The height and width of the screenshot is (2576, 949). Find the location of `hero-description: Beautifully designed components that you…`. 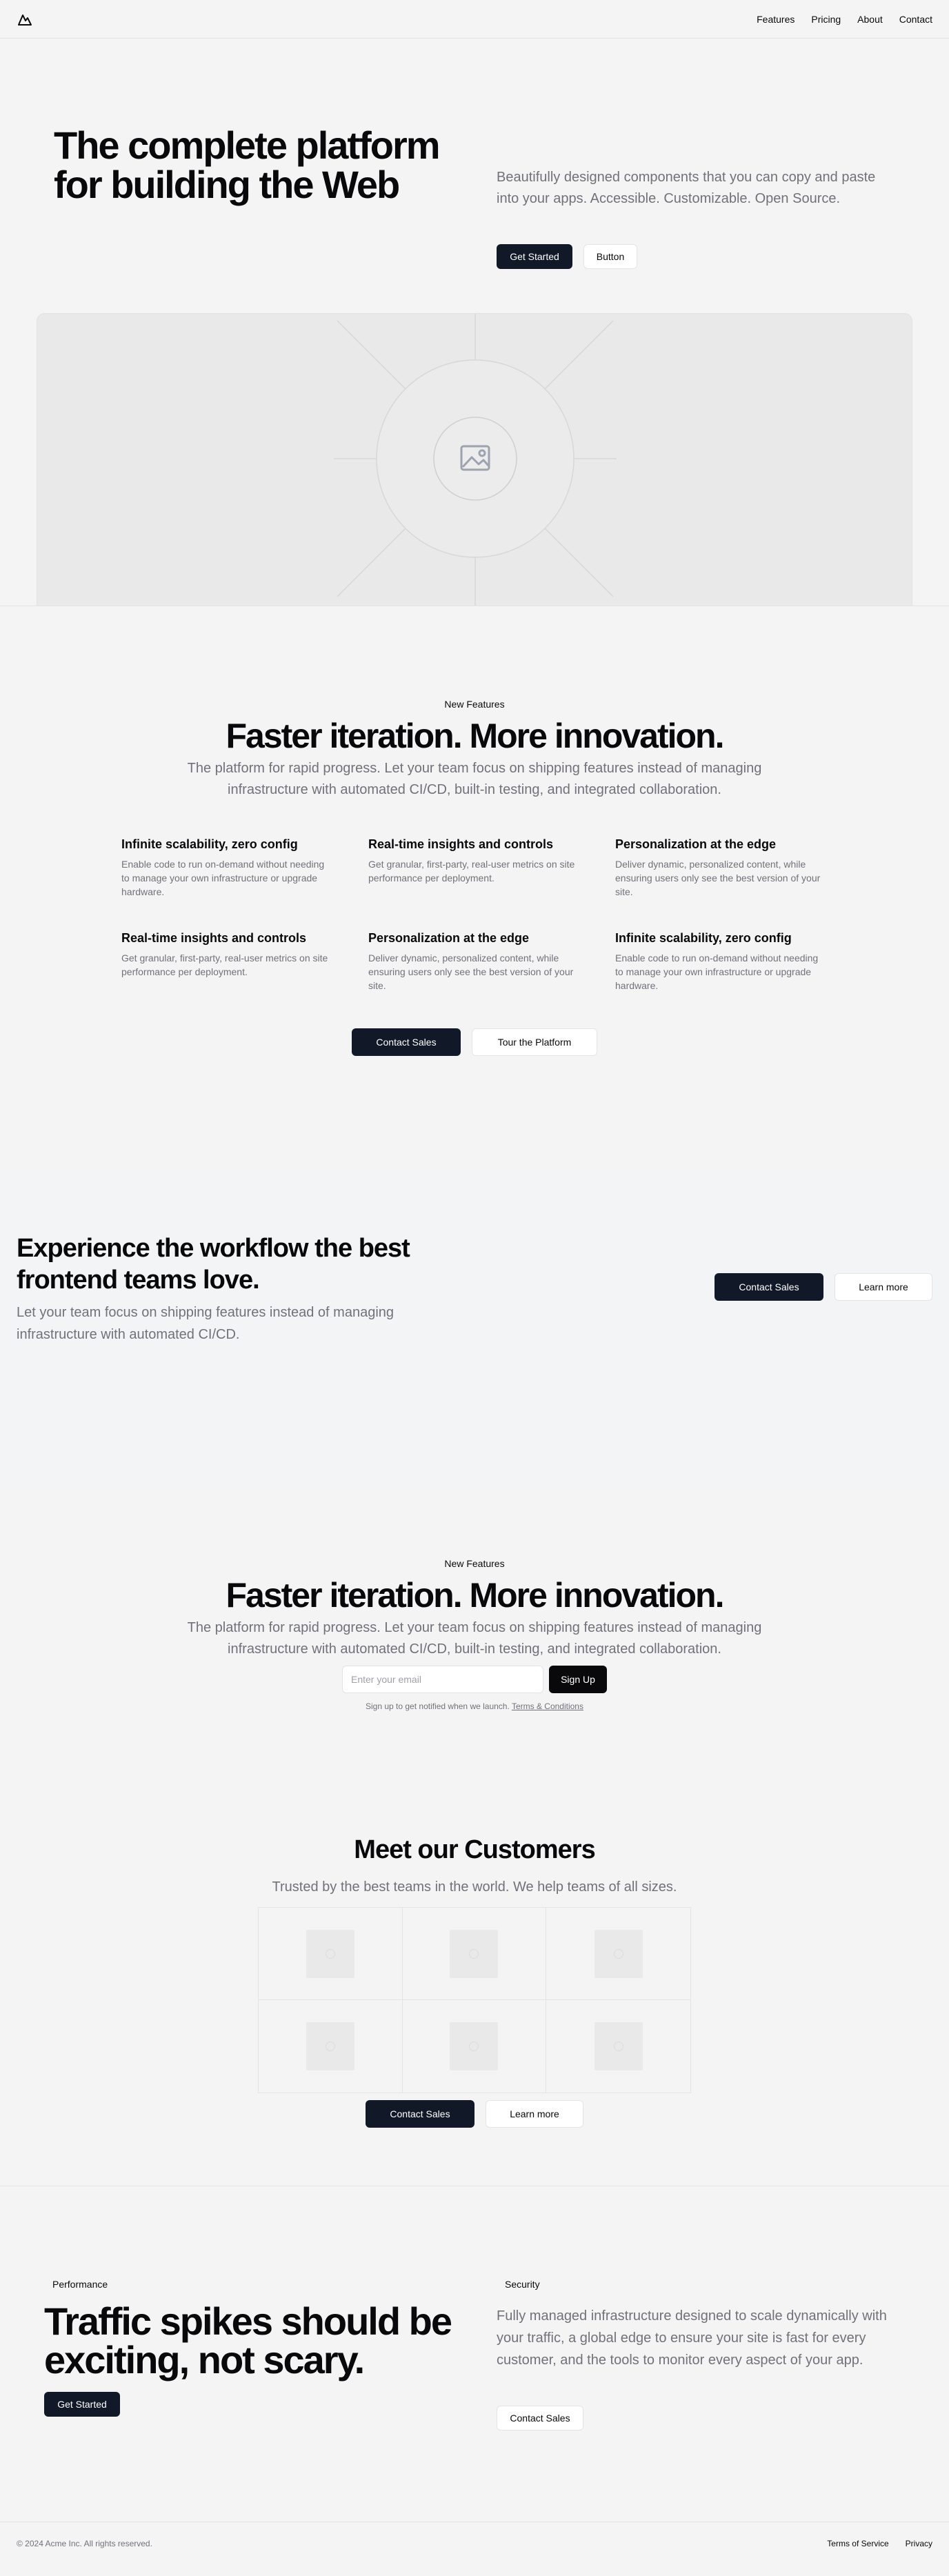

hero-description: Beautifully designed components that you… is located at coordinates (686, 188).